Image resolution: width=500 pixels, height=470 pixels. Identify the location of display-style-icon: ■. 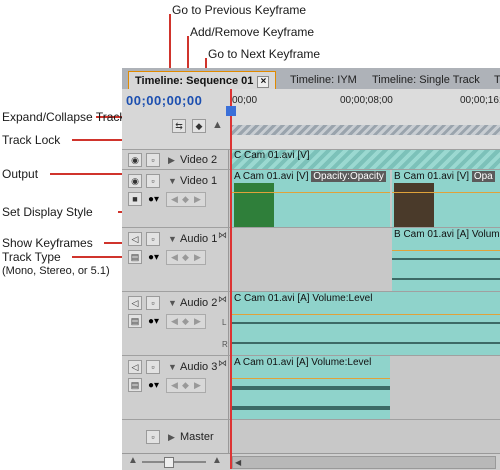
(135, 199).